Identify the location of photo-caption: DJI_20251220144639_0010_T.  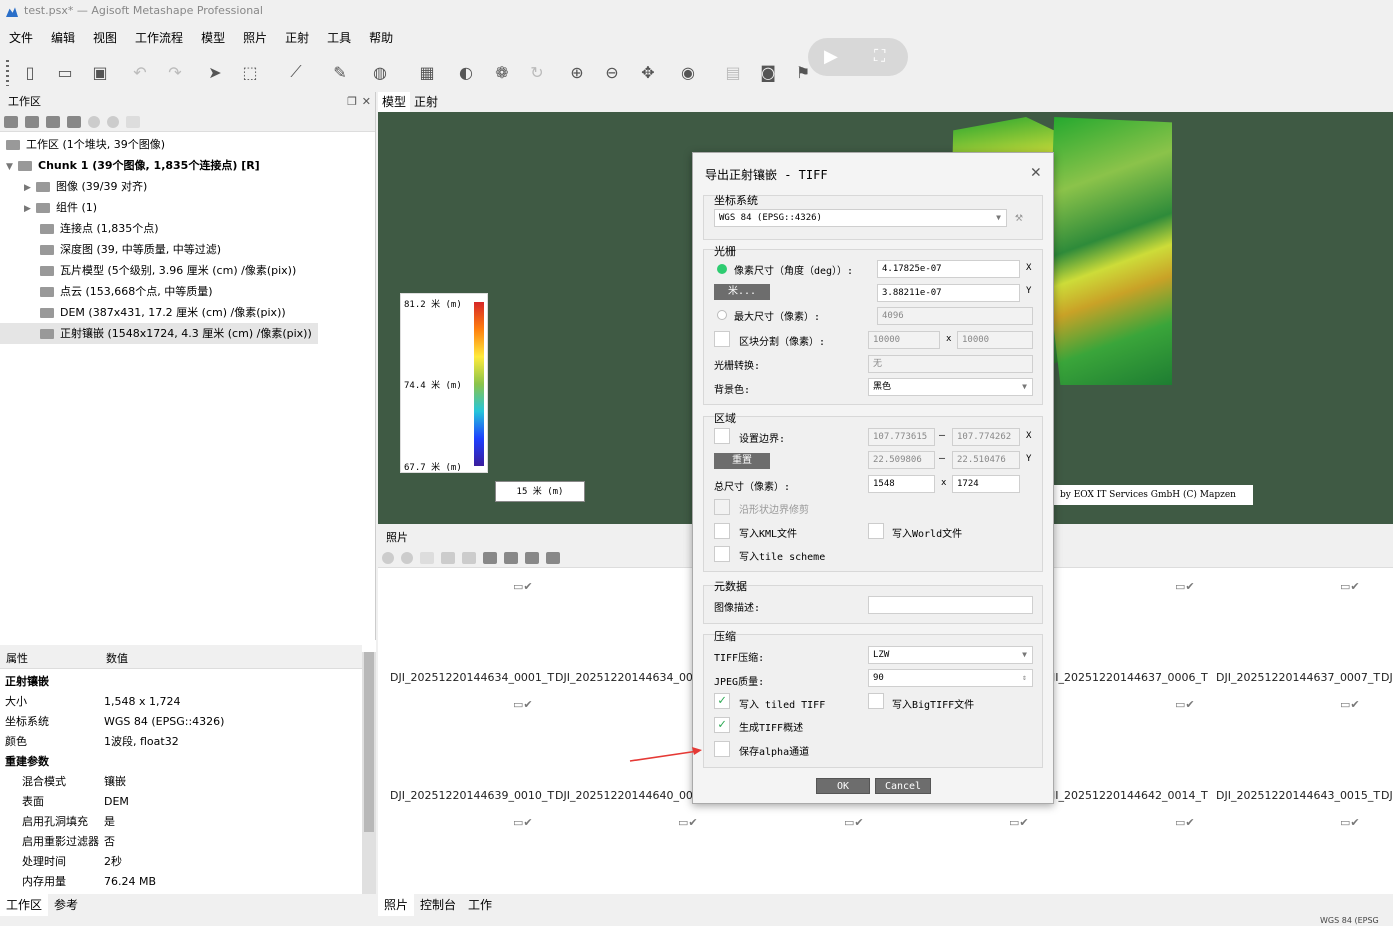
(472, 795).